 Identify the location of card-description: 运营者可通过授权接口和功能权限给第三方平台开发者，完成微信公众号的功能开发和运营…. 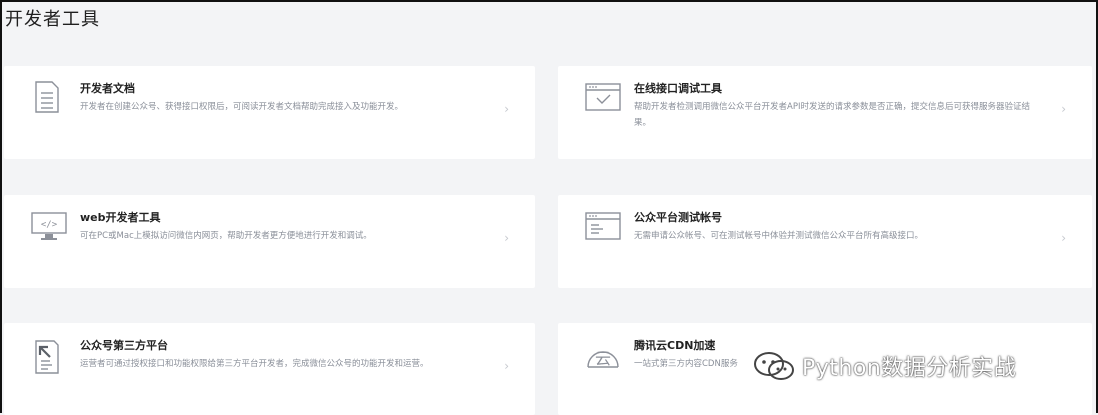
(254, 364).